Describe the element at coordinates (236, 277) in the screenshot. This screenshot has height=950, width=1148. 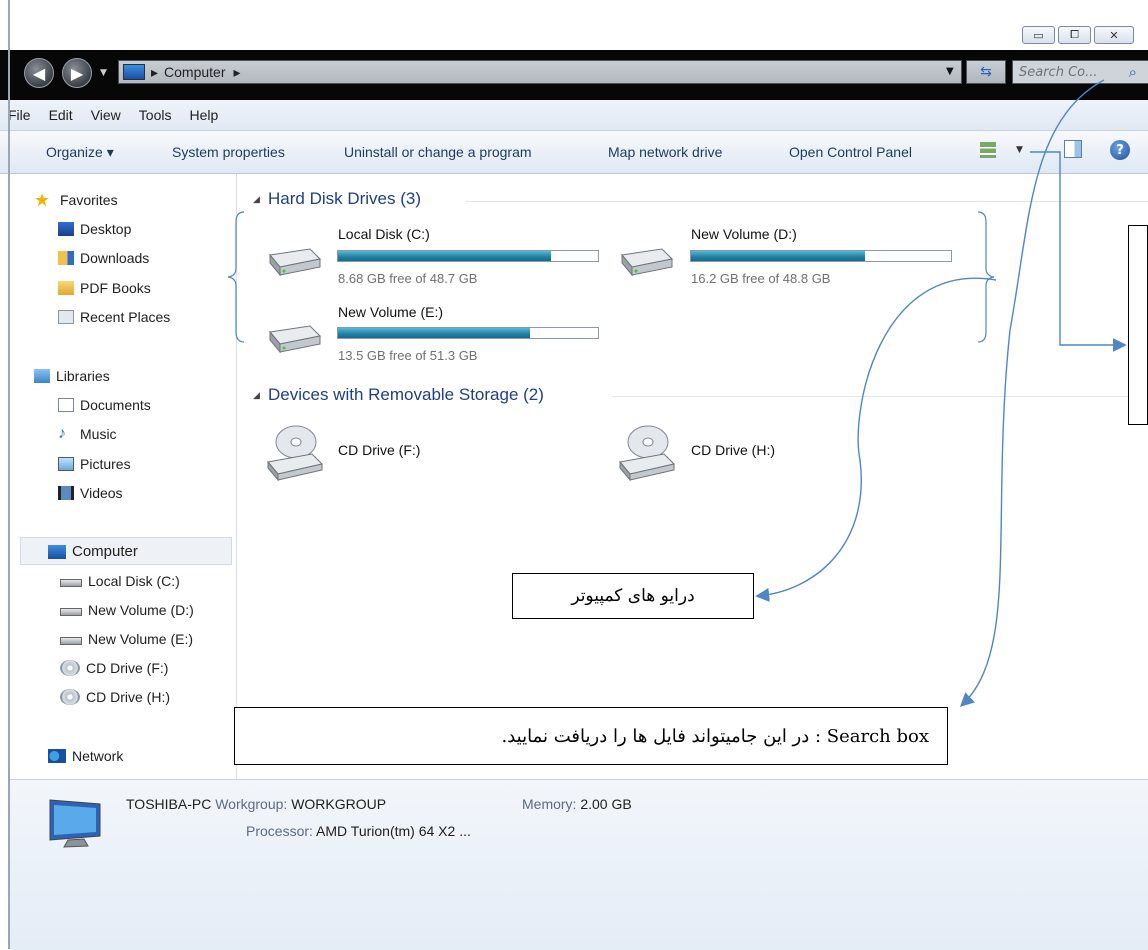
I see `left-brace` at that location.